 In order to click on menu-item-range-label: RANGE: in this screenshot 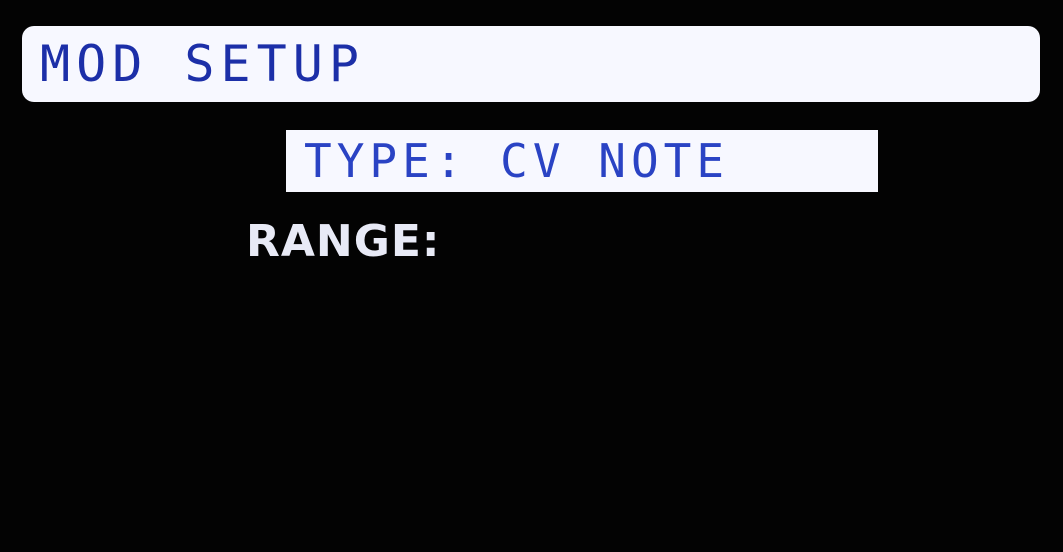, I will do `click(343, 241)`.